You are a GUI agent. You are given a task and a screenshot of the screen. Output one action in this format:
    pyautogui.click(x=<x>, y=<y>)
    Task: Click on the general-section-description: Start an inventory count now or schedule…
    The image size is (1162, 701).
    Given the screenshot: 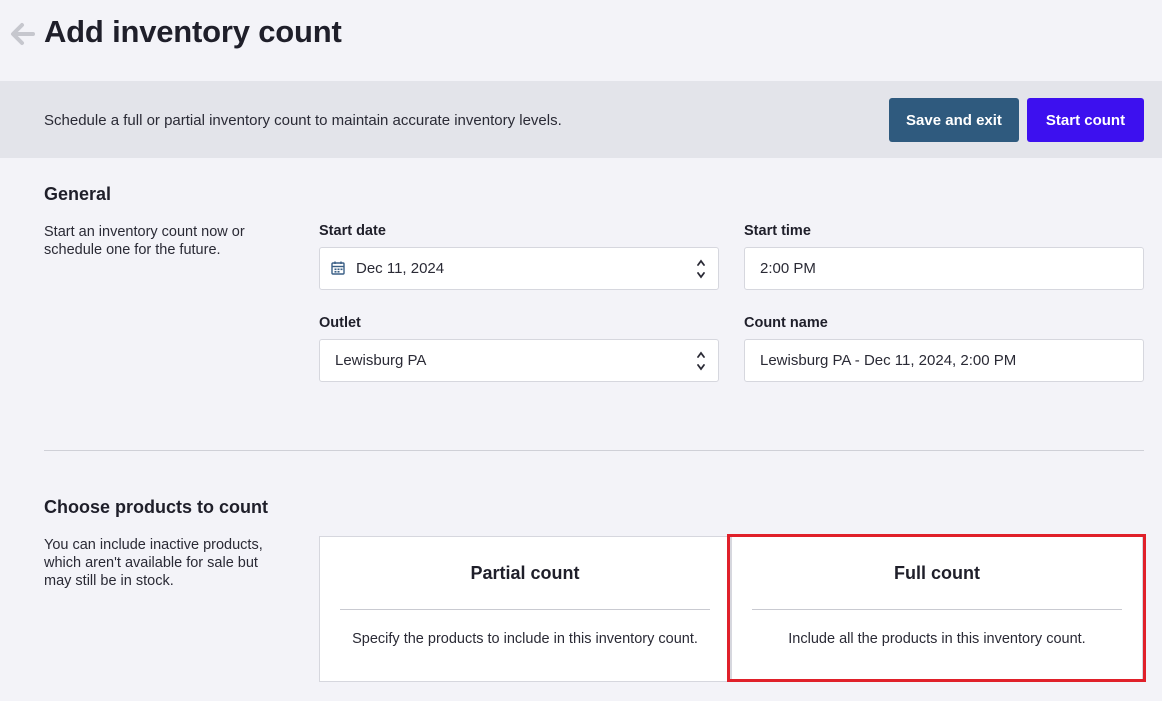 What is the action you would take?
    pyautogui.click(x=144, y=241)
    